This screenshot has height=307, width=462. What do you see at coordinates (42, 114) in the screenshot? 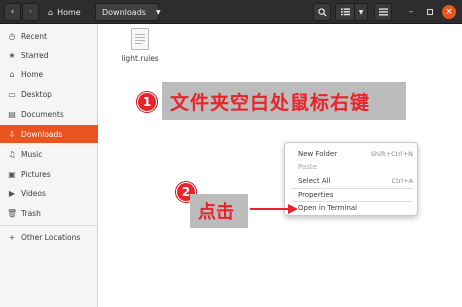
I see `sidebar-item-label: Documents` at bounding box center [42, 114].